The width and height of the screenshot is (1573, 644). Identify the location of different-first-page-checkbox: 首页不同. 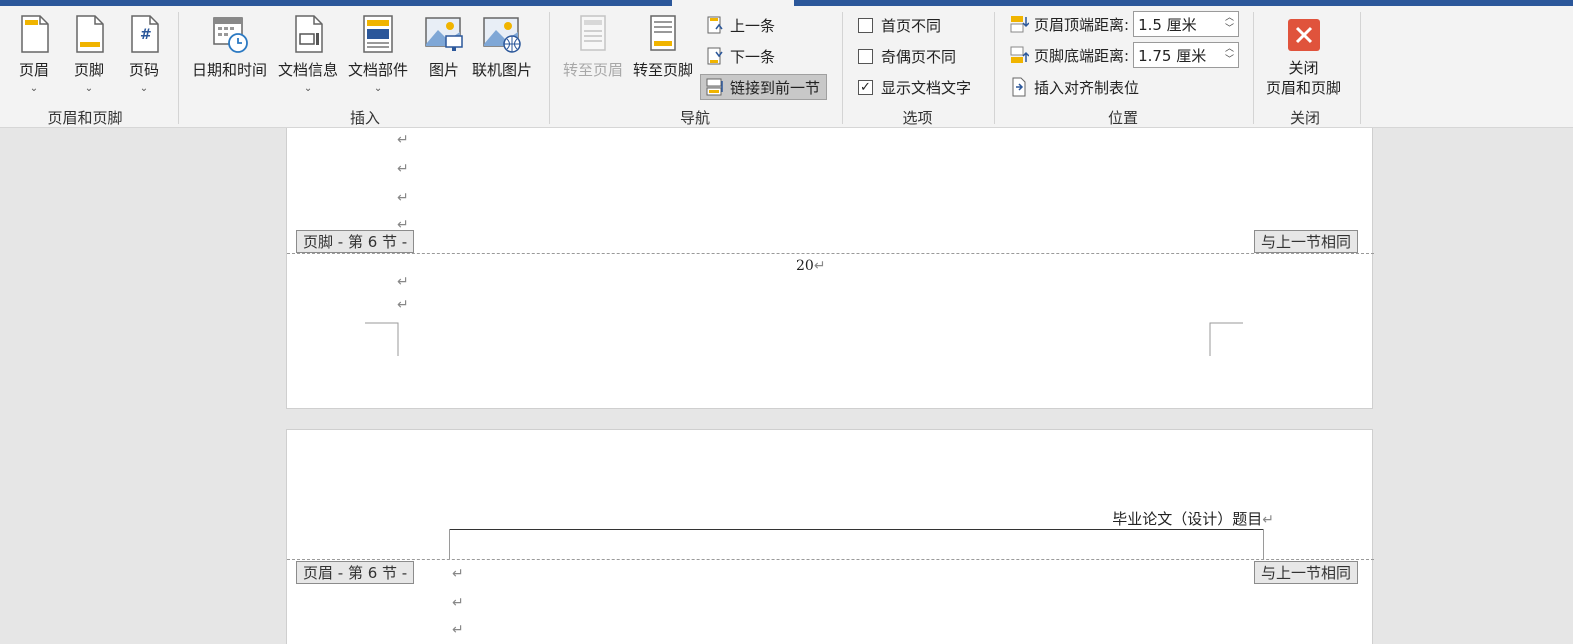
(899, 25).